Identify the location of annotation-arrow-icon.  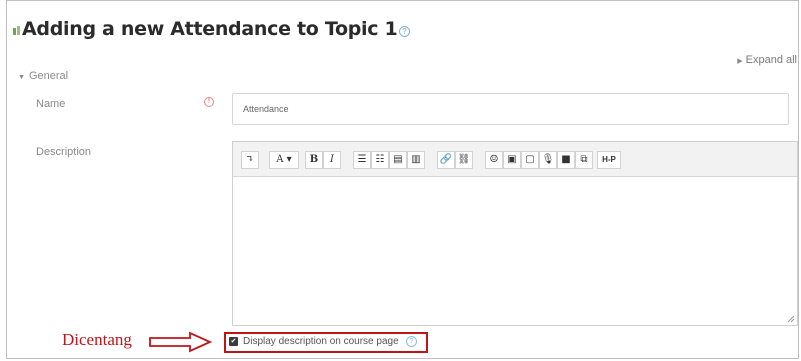
(181, 342).